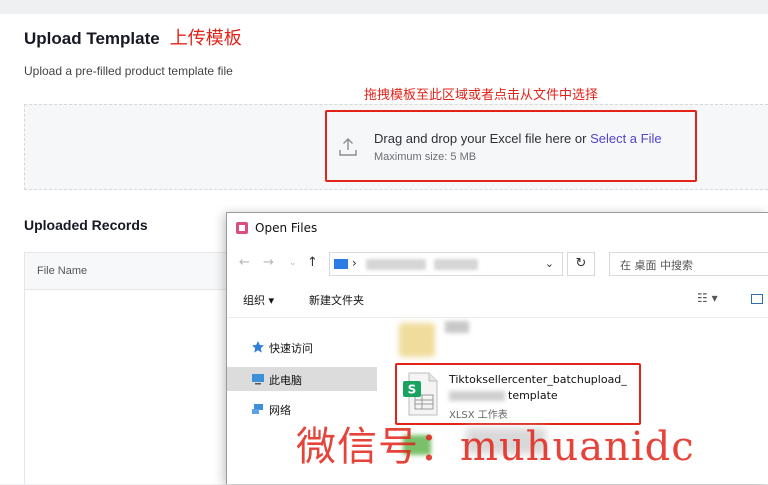  What do you see at coordinates (258, 379) in the screenshot?
I see `computer-icon` at bounding box center [258, 379].